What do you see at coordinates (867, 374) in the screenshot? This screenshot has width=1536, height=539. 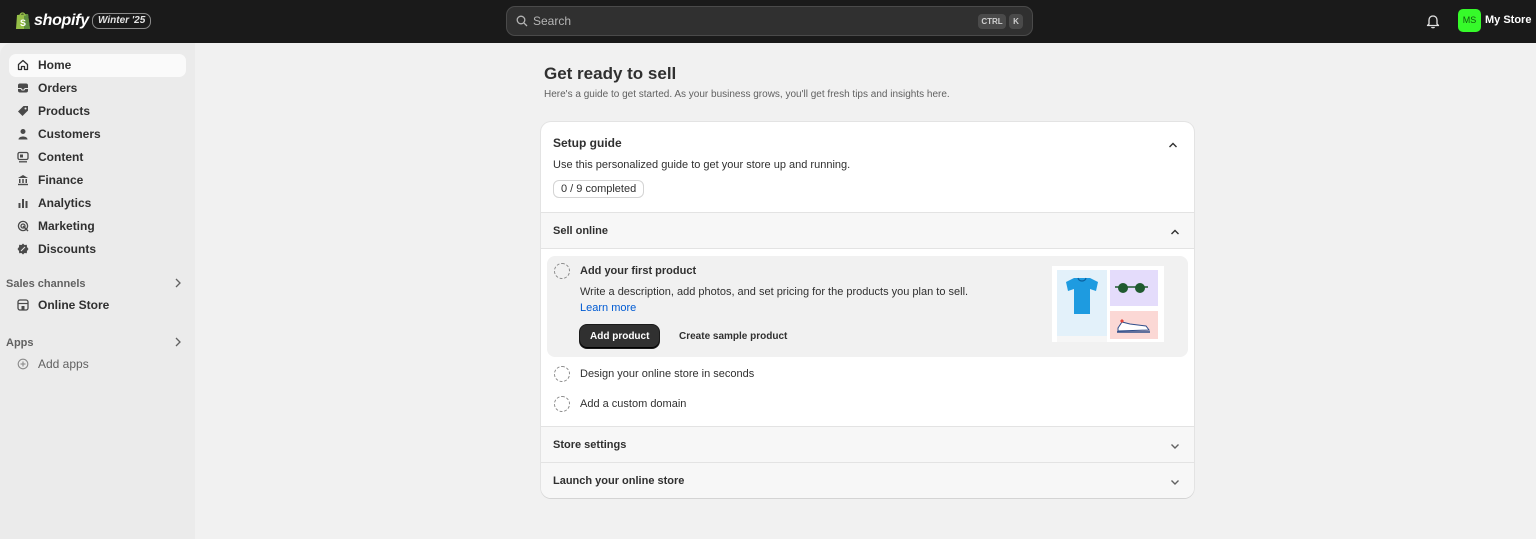 I see `task-design-store: Design your online store in seconds` at bounding box center [867, 374].